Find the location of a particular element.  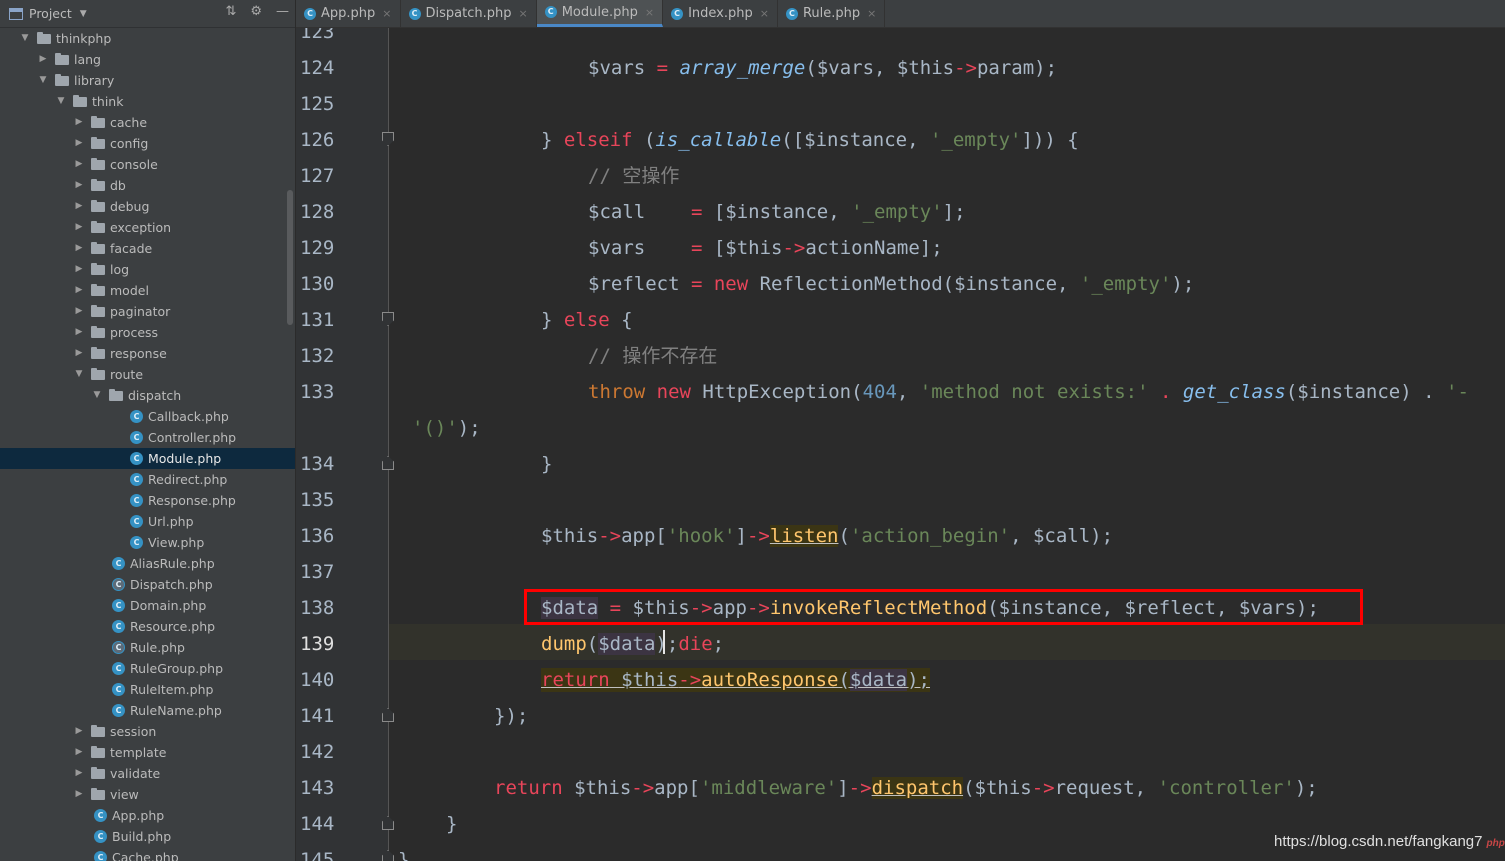

tab-rule: C Rule.php × is located at coordinates (832, 13).